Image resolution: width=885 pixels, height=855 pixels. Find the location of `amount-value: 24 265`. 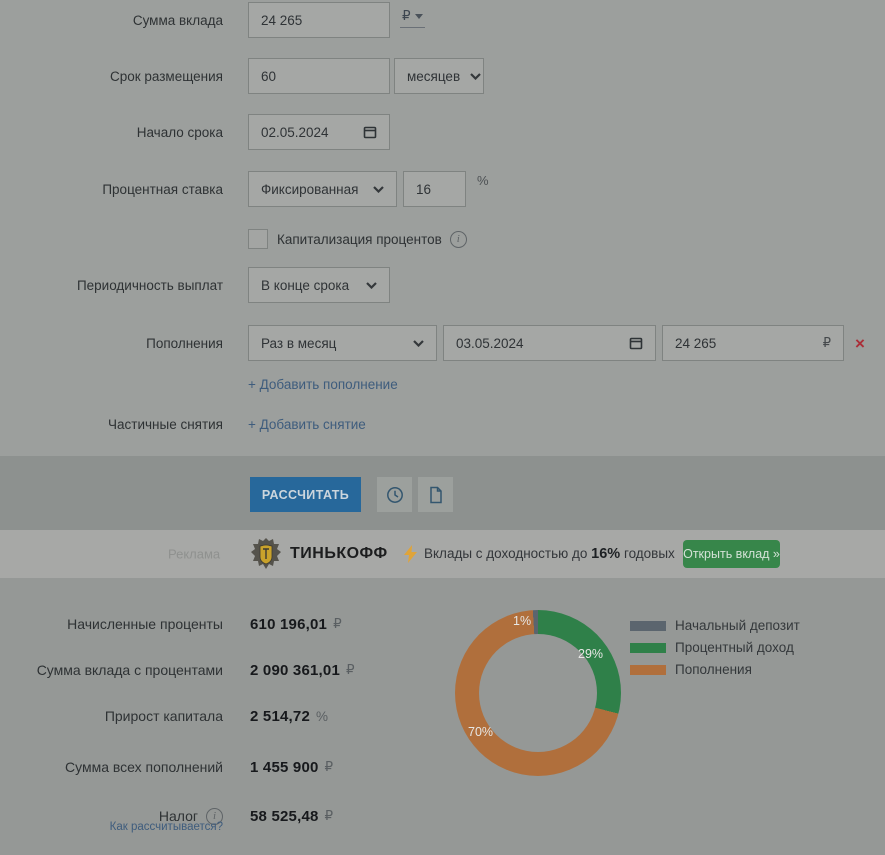

amount-value: 24 265 is located at coordinates (282, 20).